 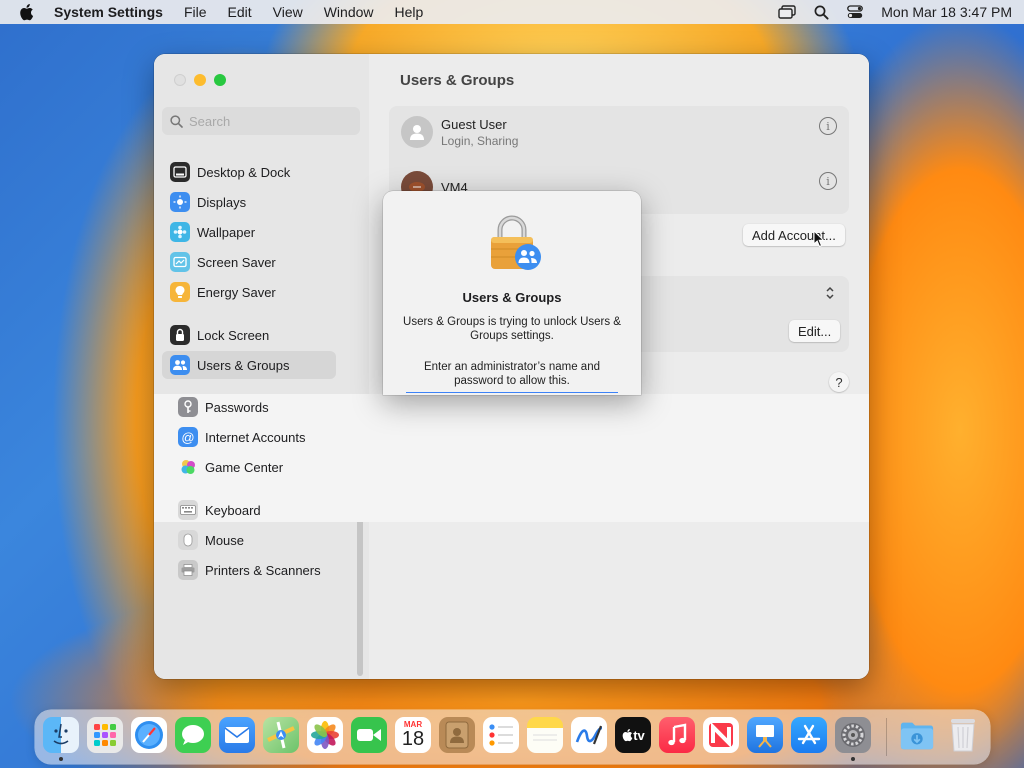 I want to click on control-center-icon, so click(x=855, y=12).